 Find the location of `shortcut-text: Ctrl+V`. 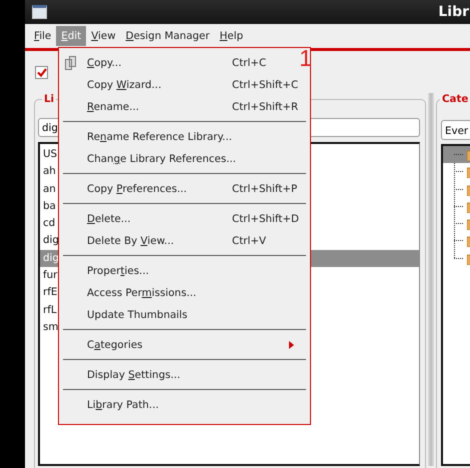

shortcut-text: Ctrl+V is located at coordinates (249, 241).